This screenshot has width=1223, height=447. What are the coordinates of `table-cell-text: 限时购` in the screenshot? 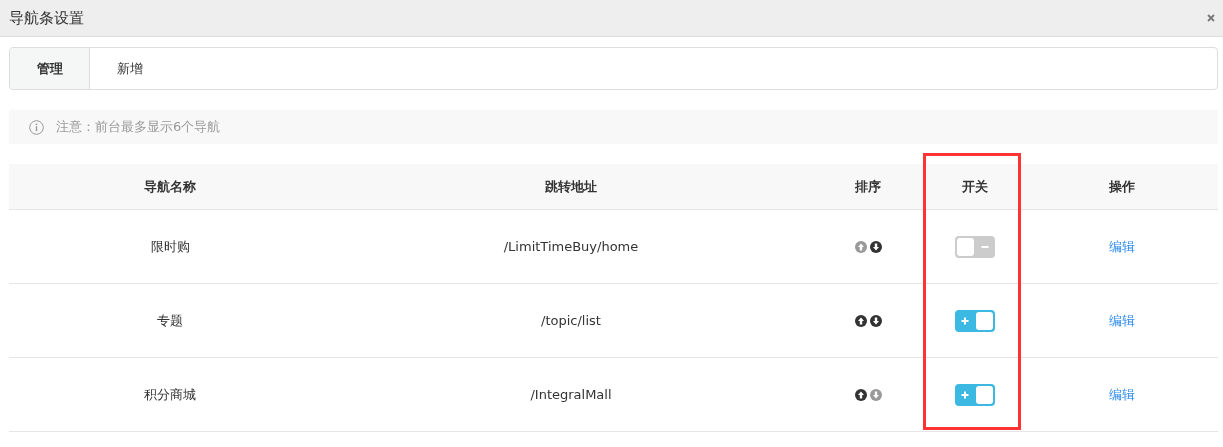 It's located at (170, 246).